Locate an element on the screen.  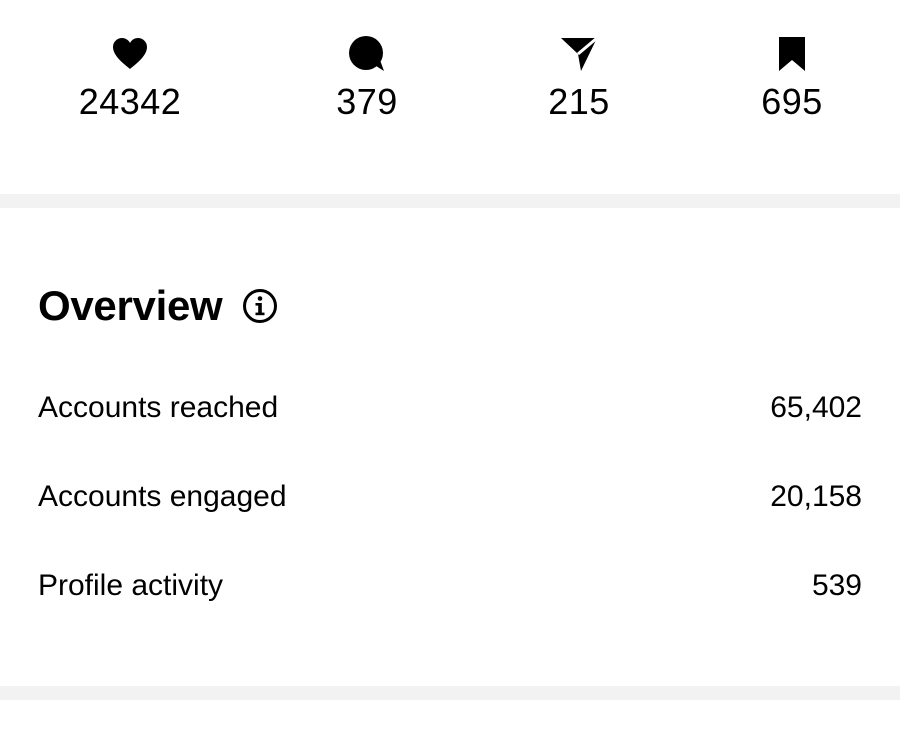
likes-count: 24342 is located at coordinates (130, 101).